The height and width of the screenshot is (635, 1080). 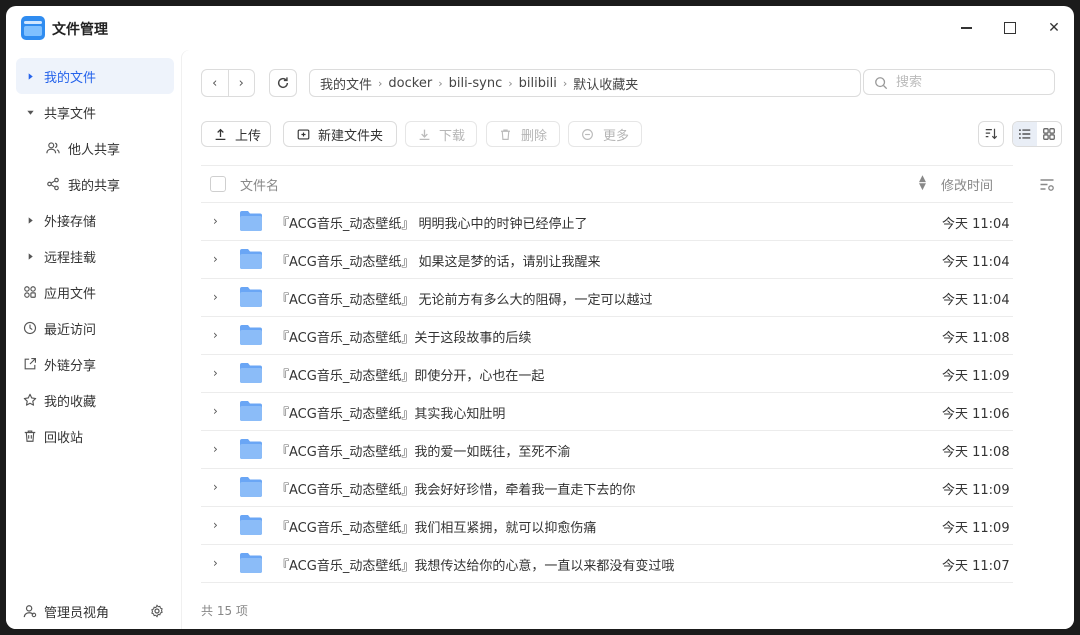 What do you see at coordinates (346, 83) in the screenshot?
I see `breadcrumb-item: 我的文件` at bounding box center [346, 83].